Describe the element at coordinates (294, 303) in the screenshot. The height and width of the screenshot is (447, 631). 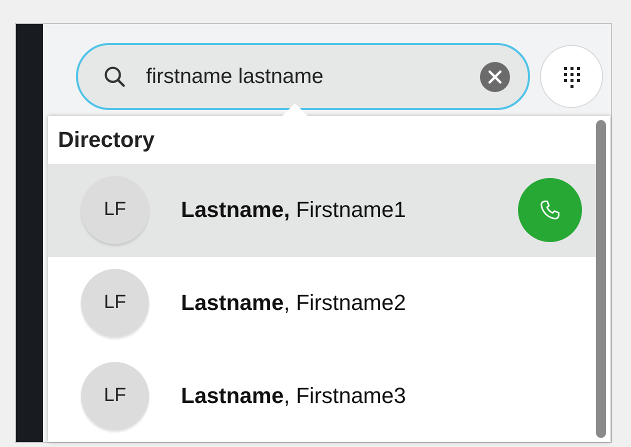
I see `contact-name: Lastname, Firstname2` at that location.